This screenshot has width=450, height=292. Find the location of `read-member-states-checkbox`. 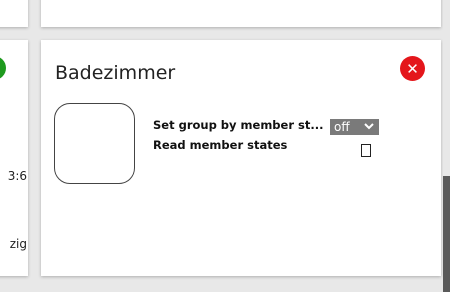

read-member-states-checkbox is located at coordinates (366, 150).